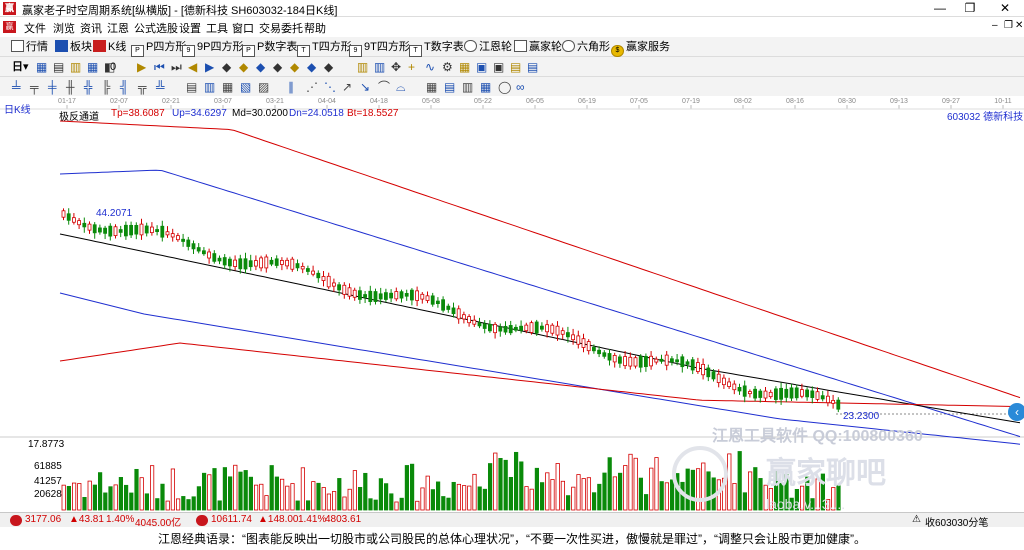 This screenshot has height=550, width=1024. Describe the element at coordinates (330, 87) in the screenshot. I see `chart-tool-icon: ⋱` at that location.